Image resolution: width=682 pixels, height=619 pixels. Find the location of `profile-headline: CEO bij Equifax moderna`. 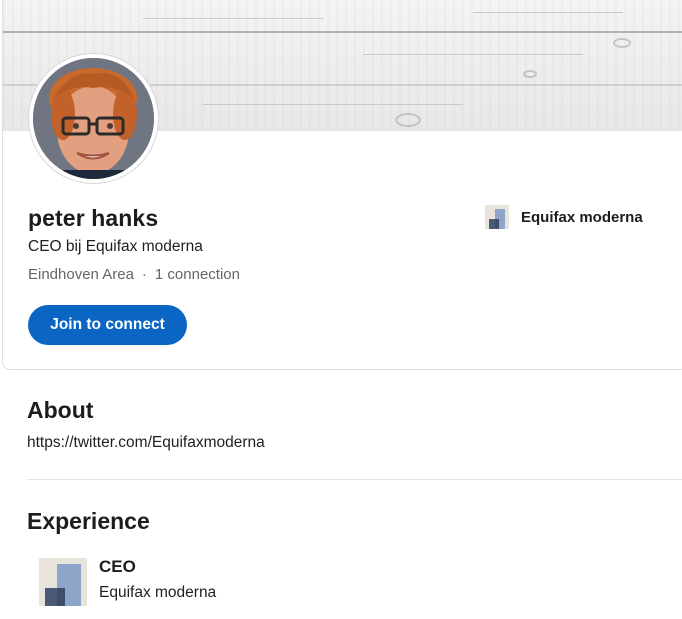

profile-headline: CEO bij Equifax moderna is located at coordinates (115, 246).